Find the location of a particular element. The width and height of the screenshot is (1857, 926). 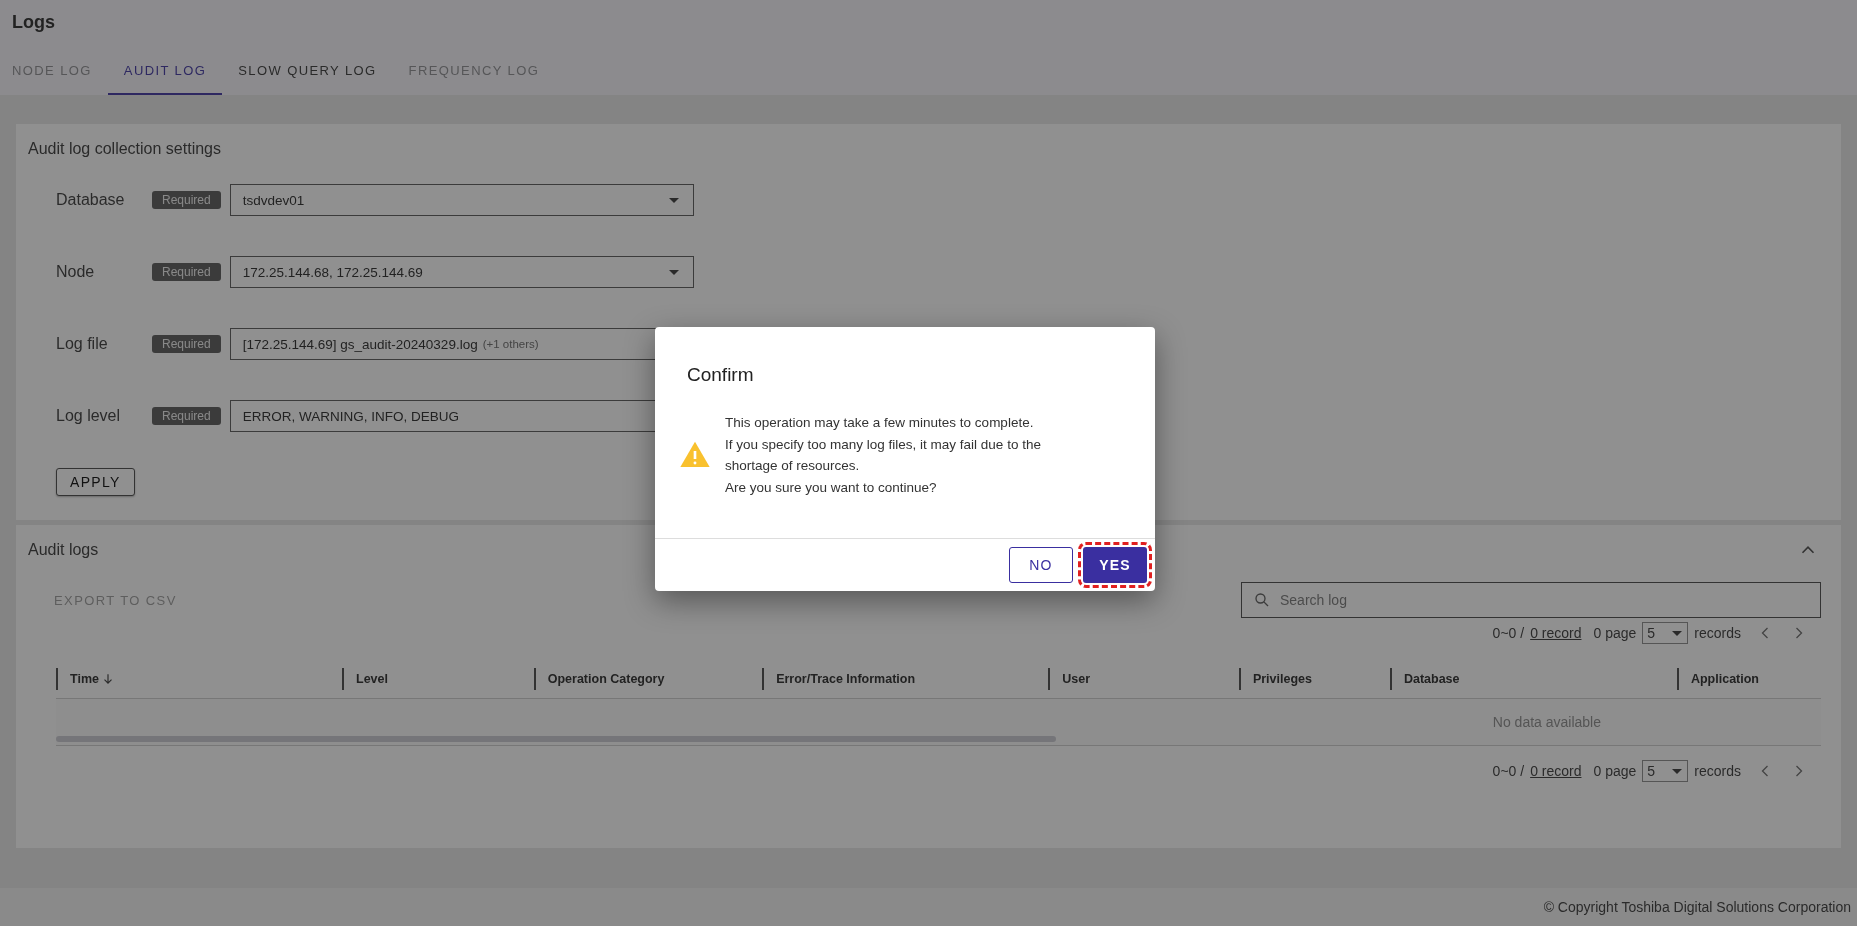

page-title: Logs is located at coordinates (33, 22).